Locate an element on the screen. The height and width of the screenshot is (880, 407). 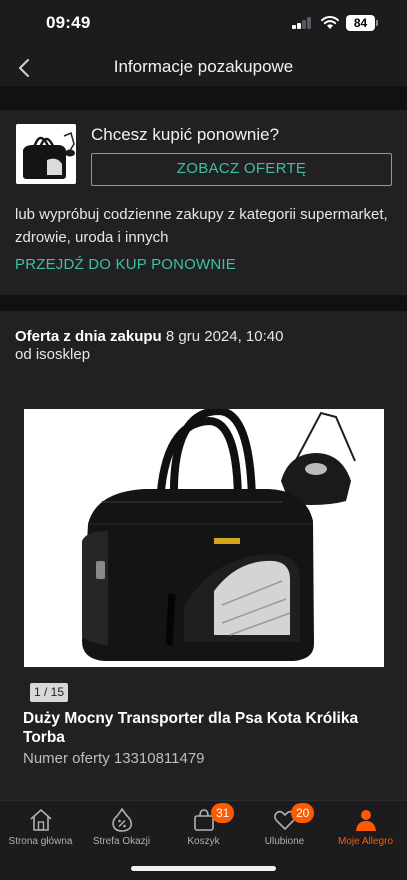
cart-badge: 31 is located at coordinates (223, 813).